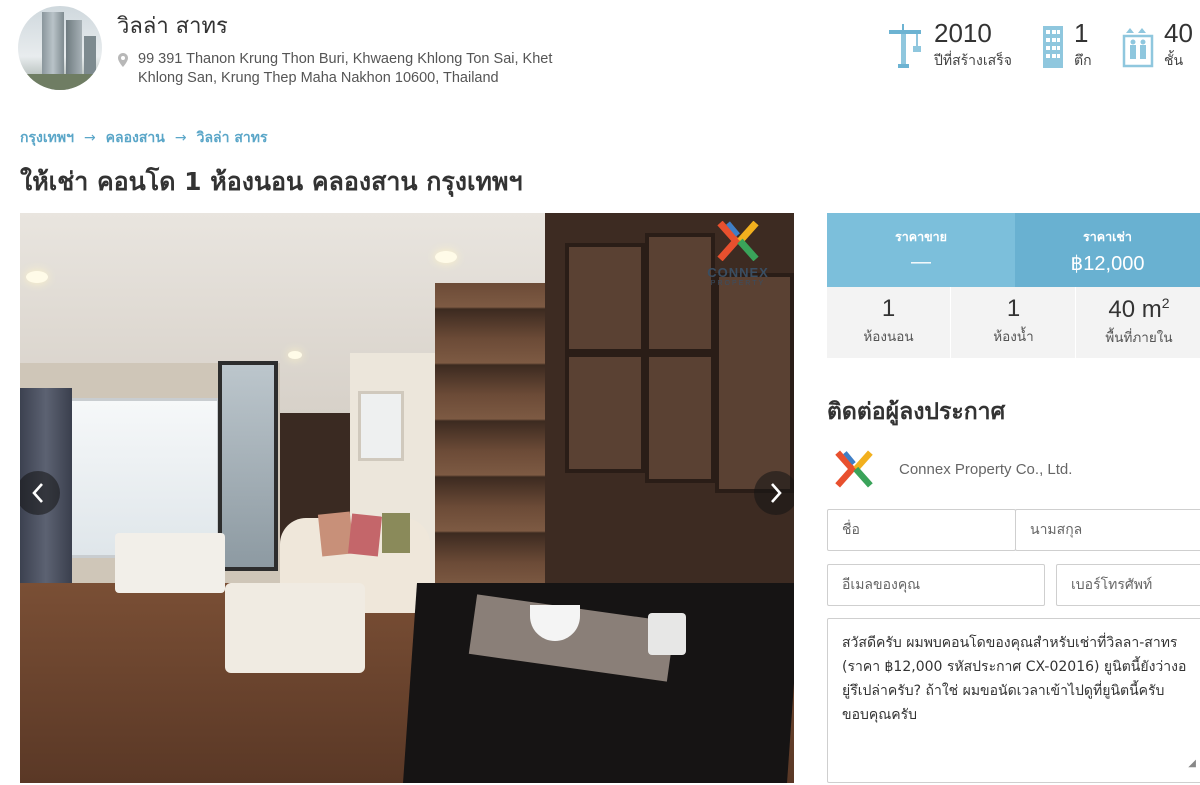  Describe the element at coordinates (47, 138) in the screenshot. I see `breadcrumb-item-bangkok: กรุงเทพฯ` at that location.